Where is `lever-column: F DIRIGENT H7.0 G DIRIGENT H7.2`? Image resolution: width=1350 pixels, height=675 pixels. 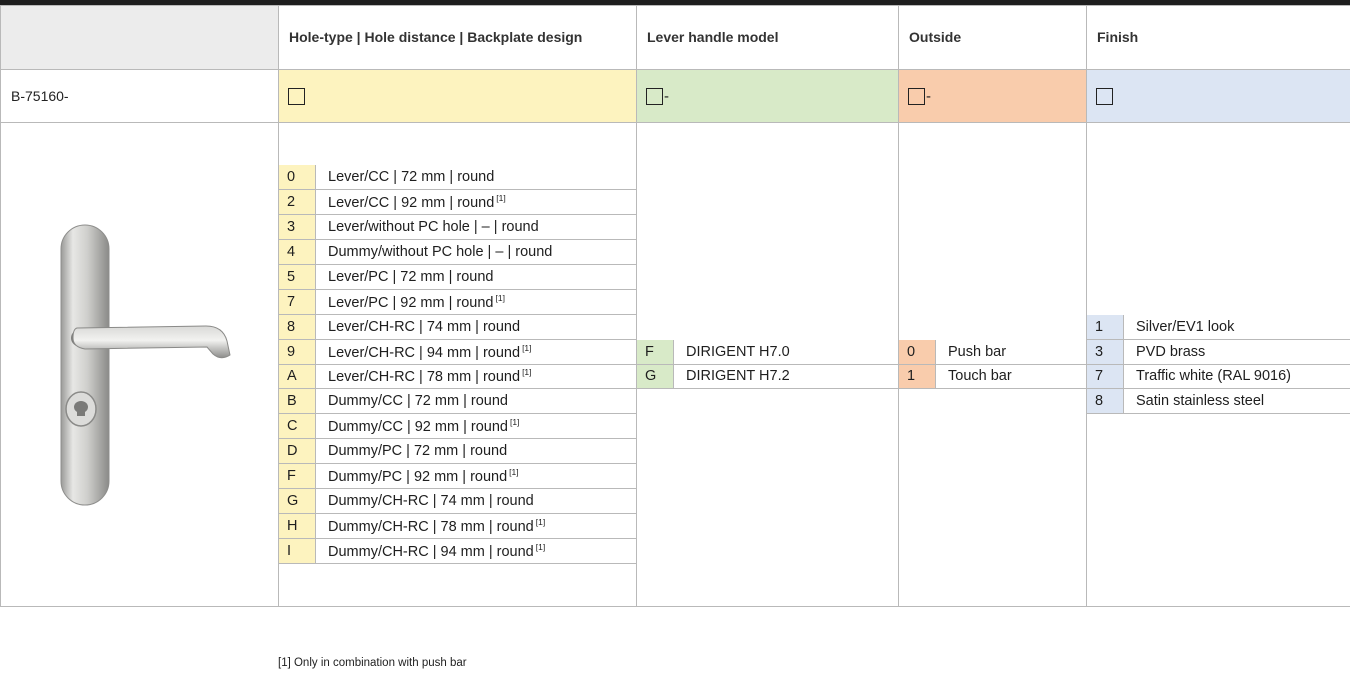
lever-column: F DIRIGENT H7.0 G DIRIGENT H7.2 is located at coordinates (767, 364).